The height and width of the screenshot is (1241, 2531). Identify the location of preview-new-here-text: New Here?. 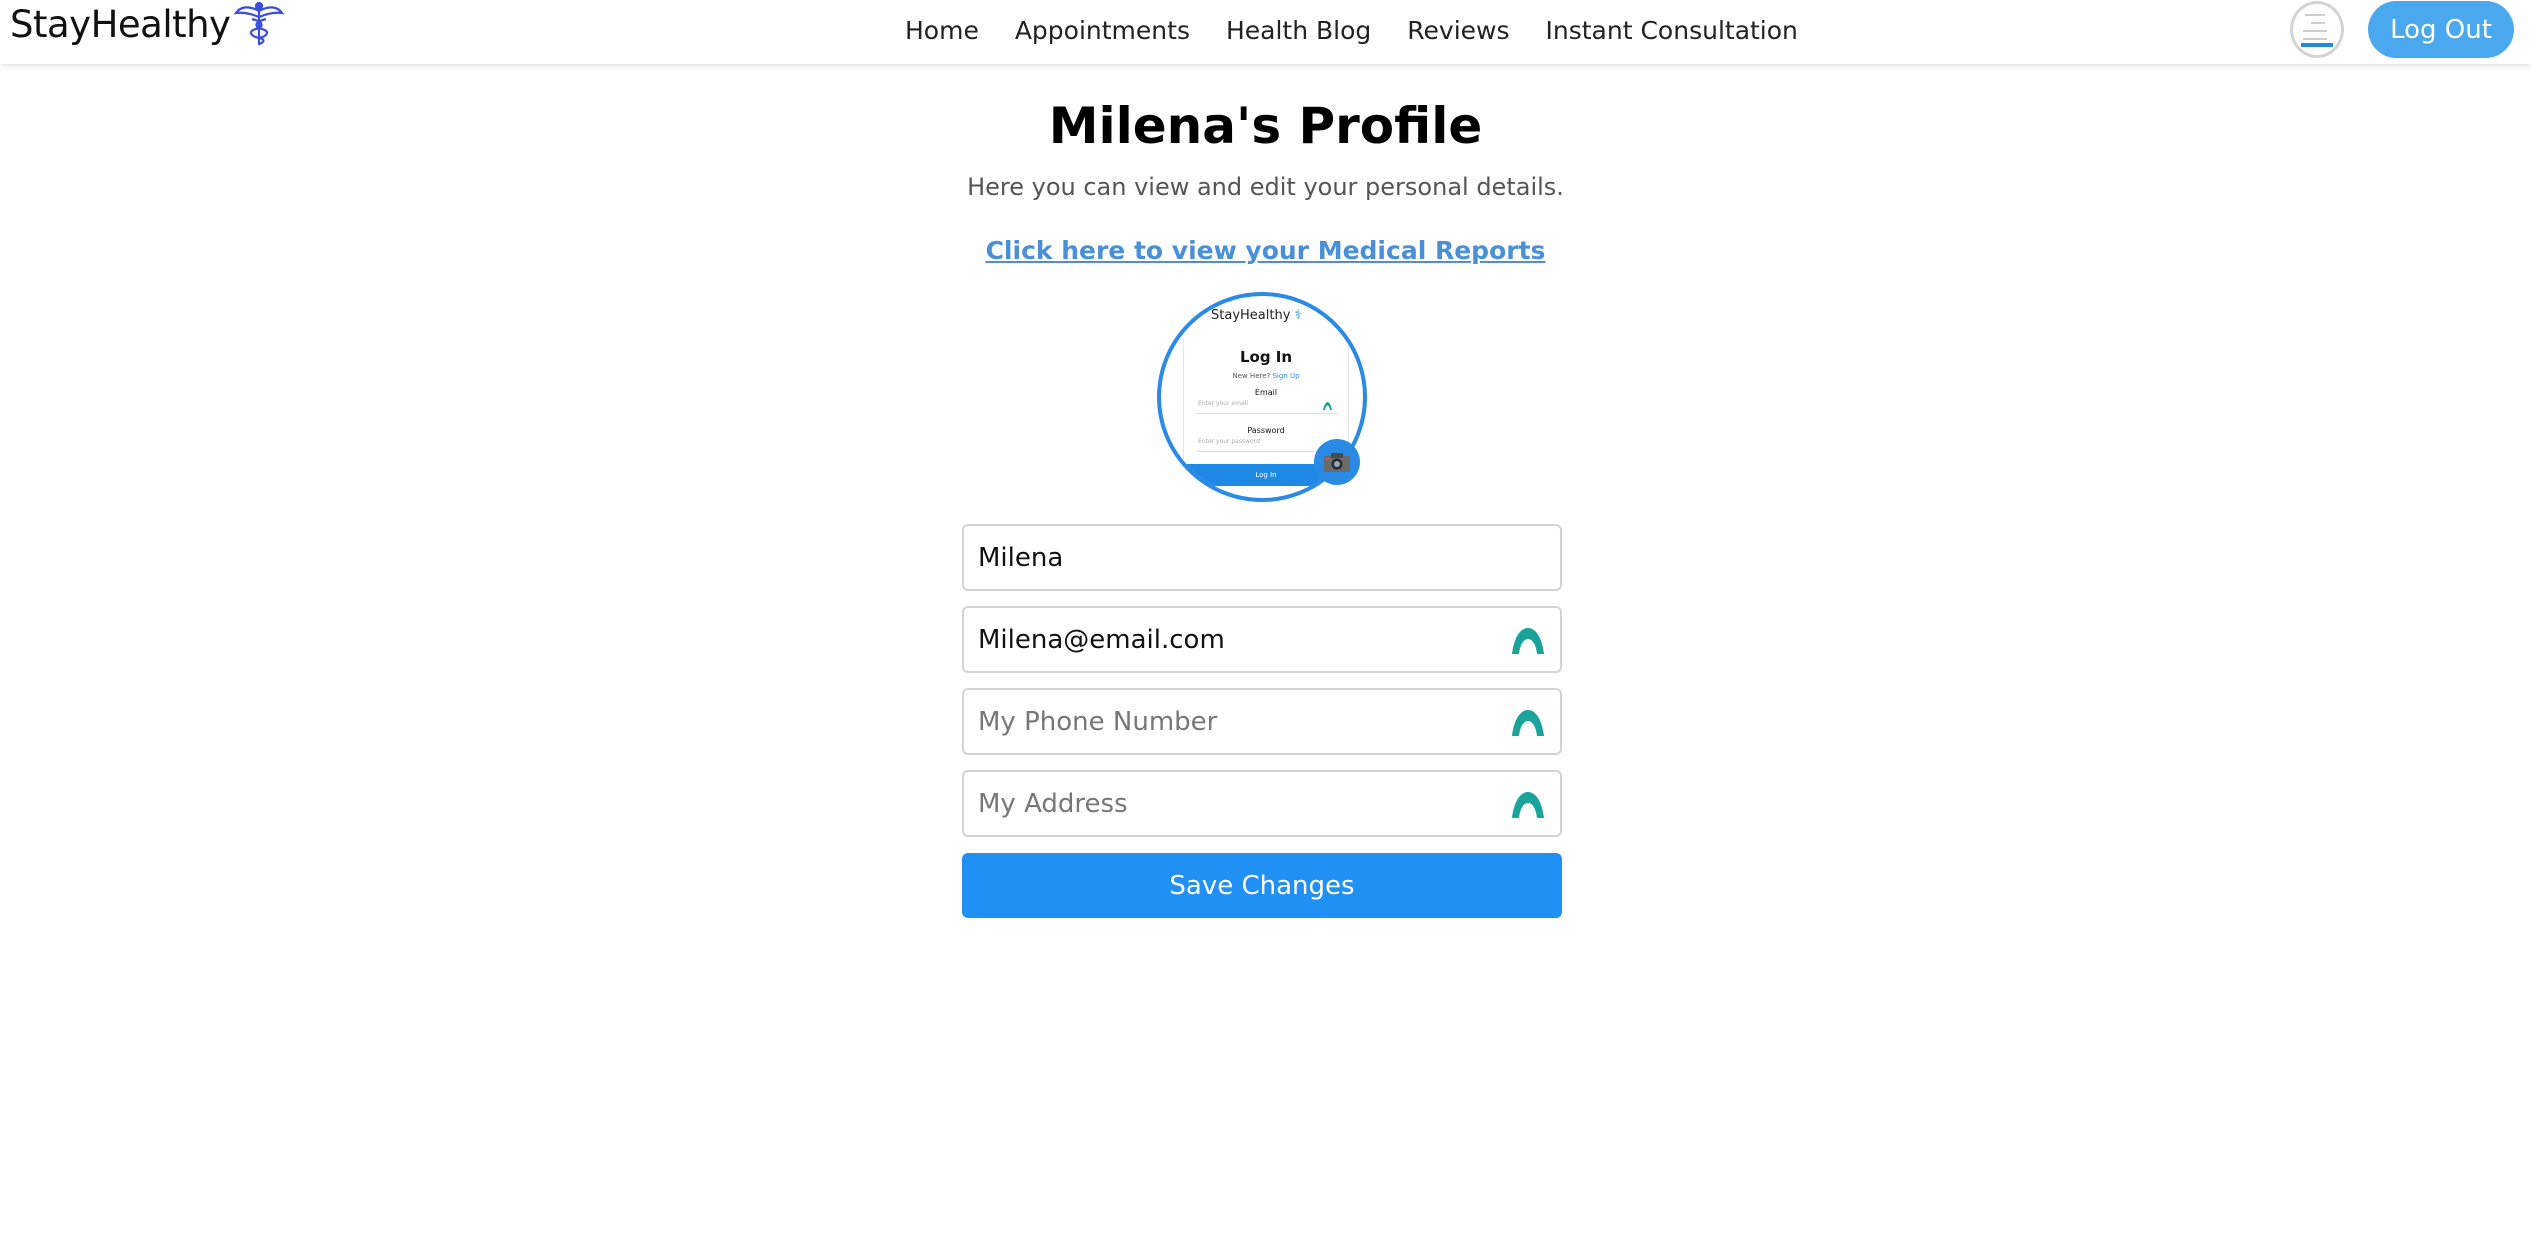
(1251, 376).